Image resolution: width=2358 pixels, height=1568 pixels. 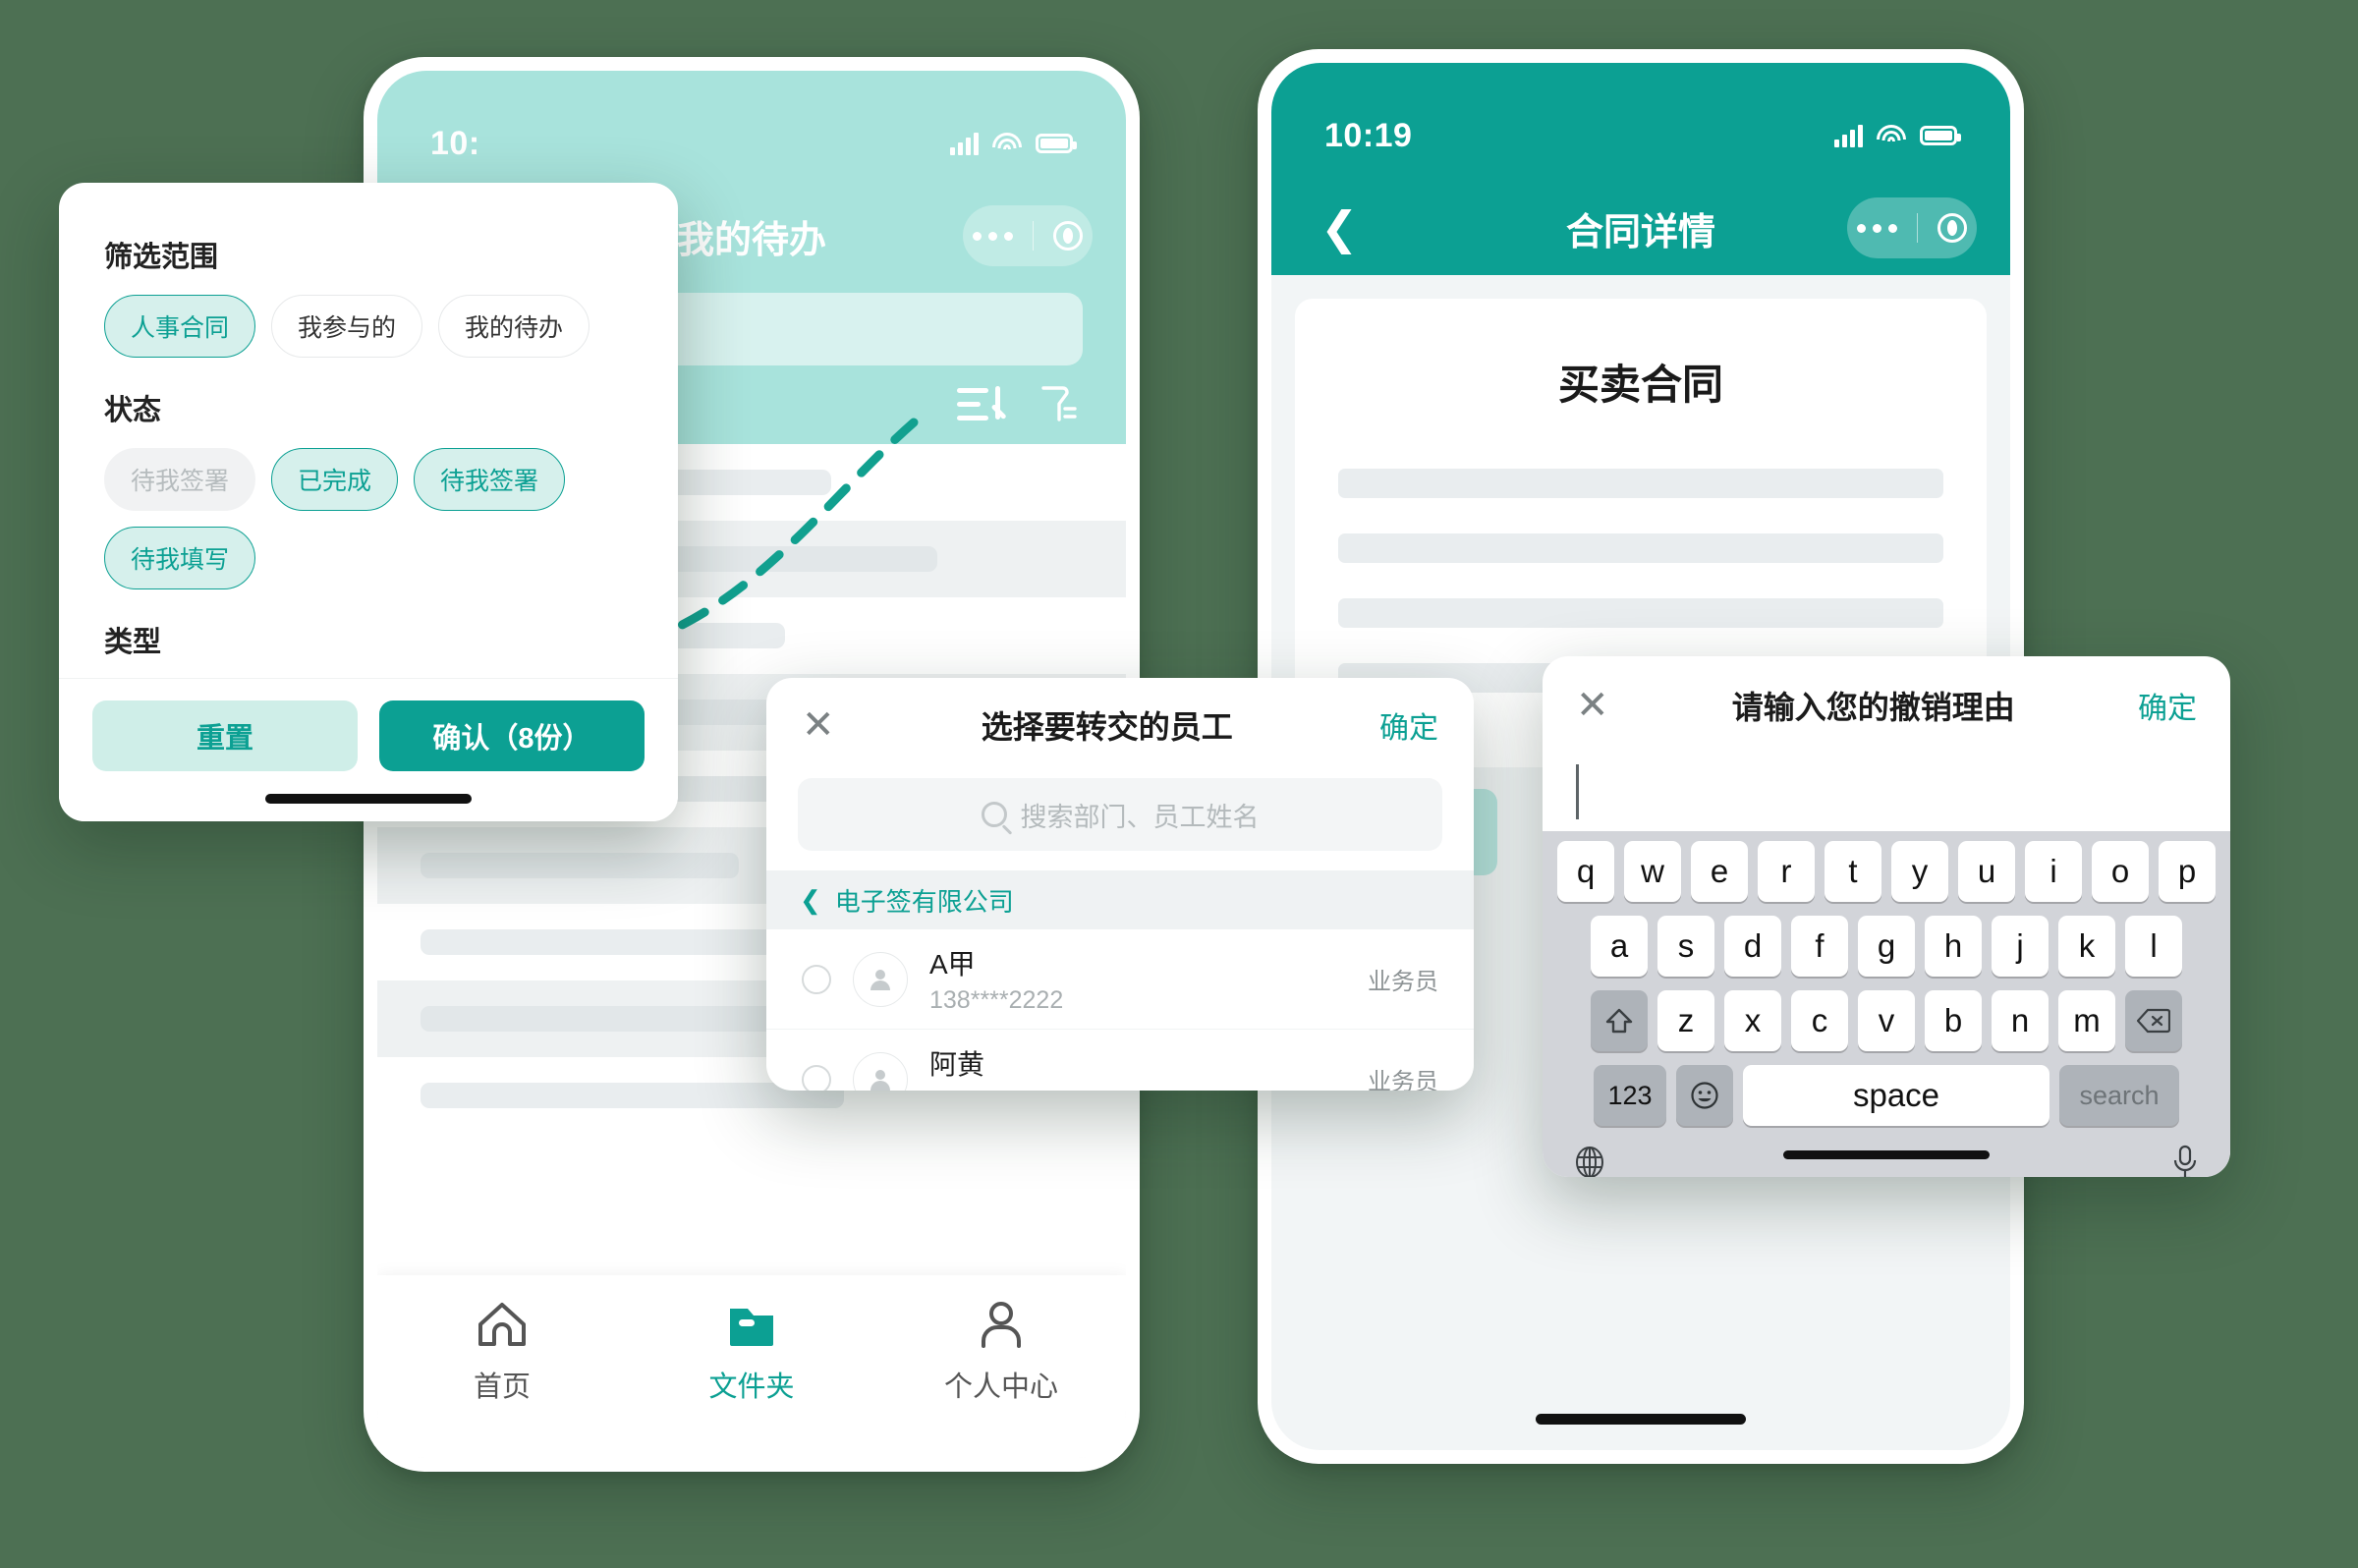 I want to click on employee-meta: A甲 138****2222, so click(x=1137, y=979).